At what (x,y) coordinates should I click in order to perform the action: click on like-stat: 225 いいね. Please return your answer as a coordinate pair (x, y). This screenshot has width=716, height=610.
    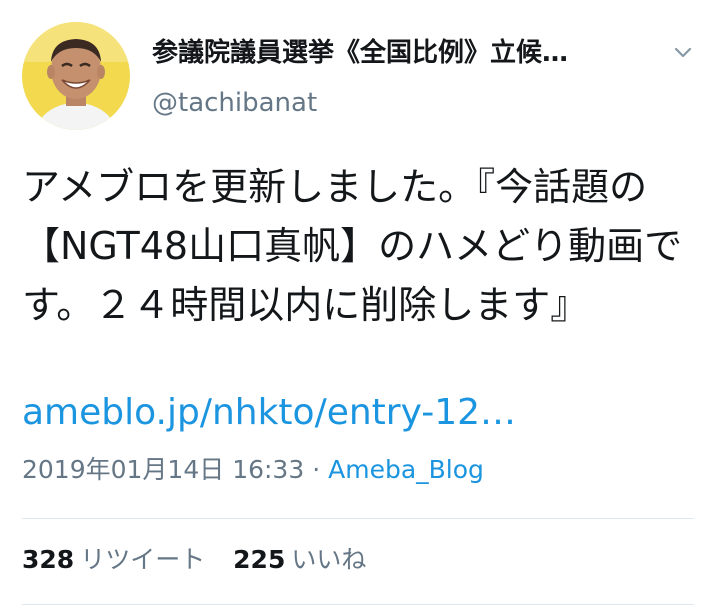
    Looking at the image, I should click on (299, 560).